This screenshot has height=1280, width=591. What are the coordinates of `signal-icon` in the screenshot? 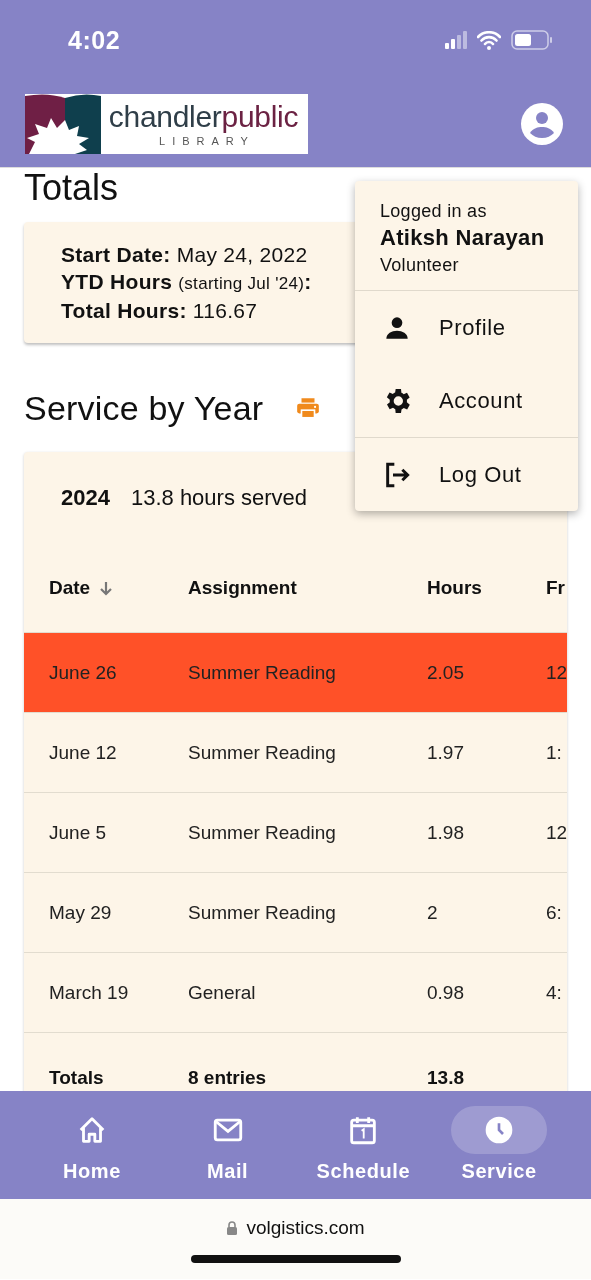 It's located at (456, 40).